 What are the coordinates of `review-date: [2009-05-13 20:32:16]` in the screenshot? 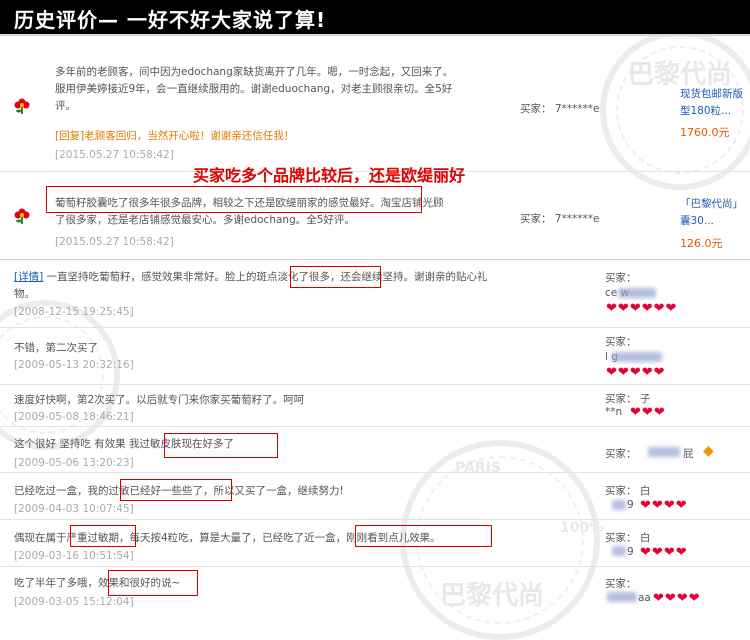 It's located at (74, 365).